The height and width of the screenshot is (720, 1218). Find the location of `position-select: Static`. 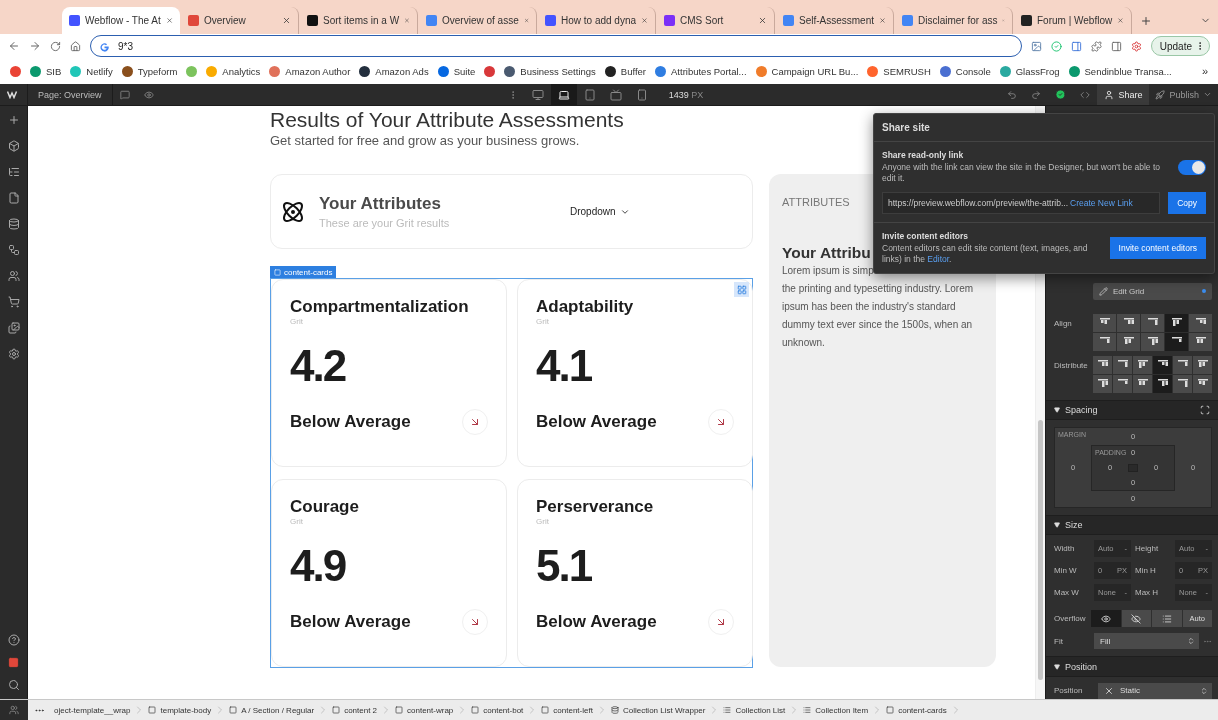

position-select: Static is located at coordinates (1155, 691).